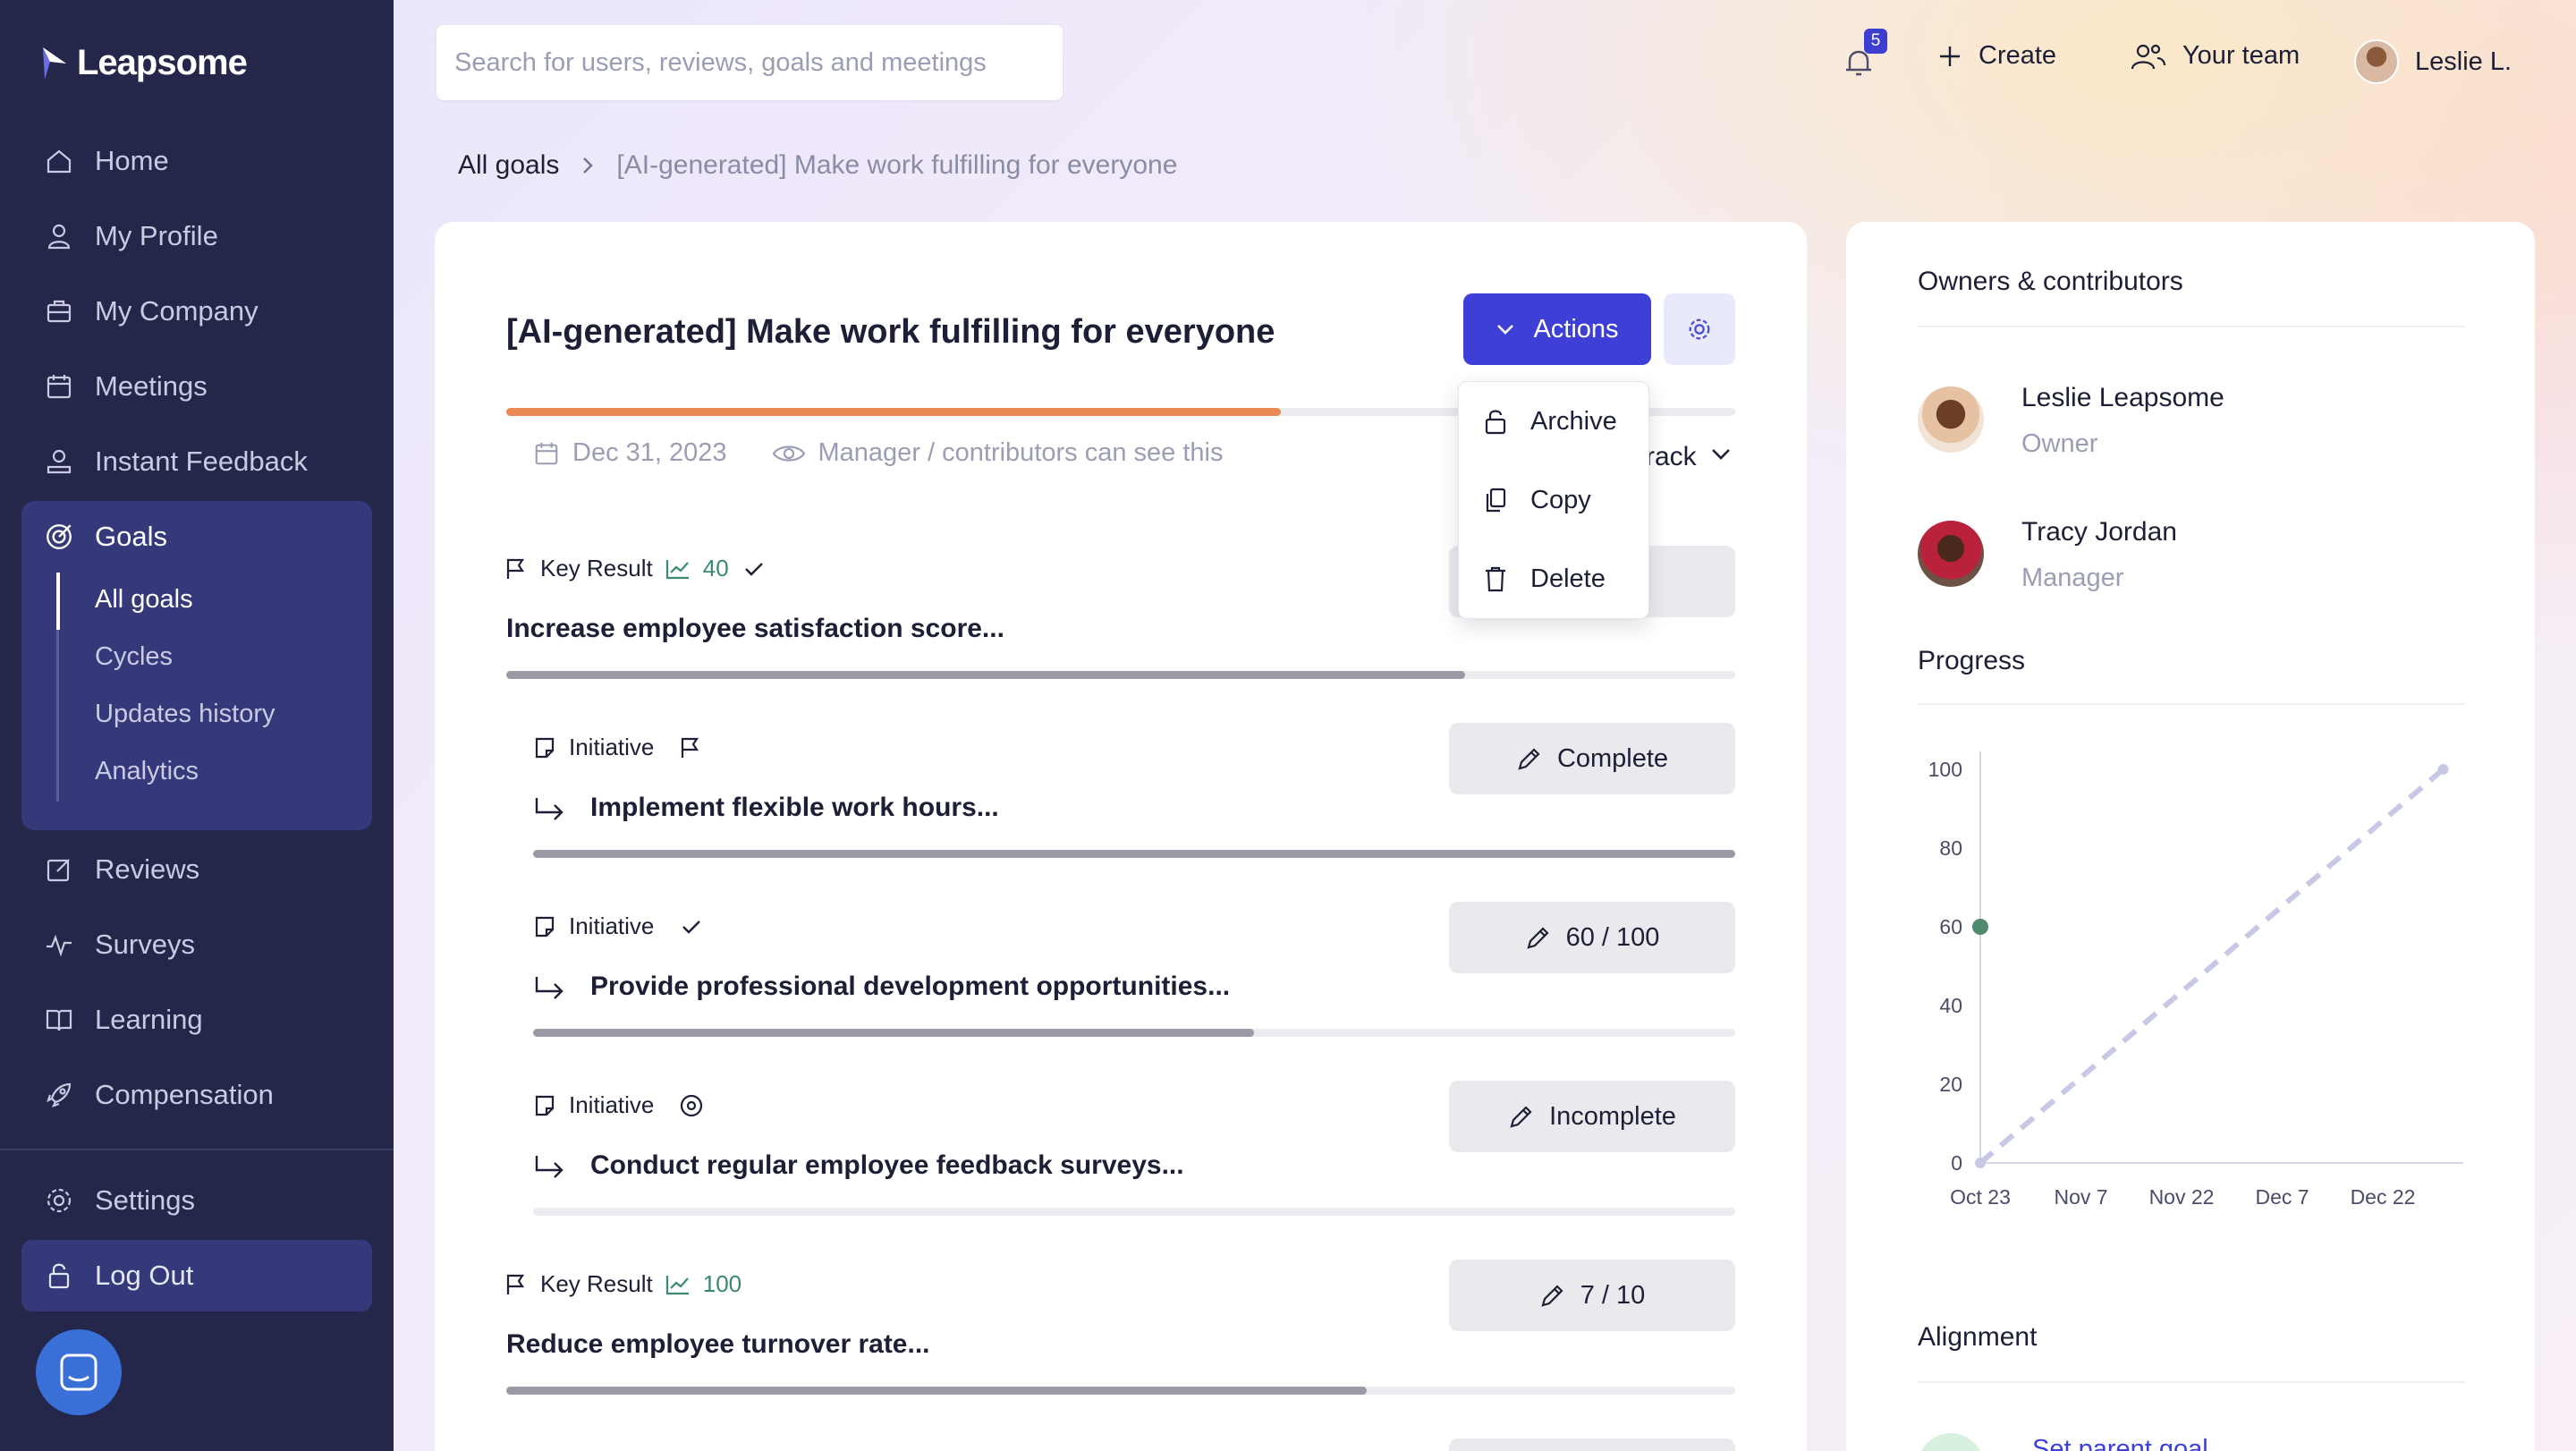 Image resolution: width=2576 pixels, height=1451 pixels. I want to click on your-team-button: Your team, so click(2215, 56).